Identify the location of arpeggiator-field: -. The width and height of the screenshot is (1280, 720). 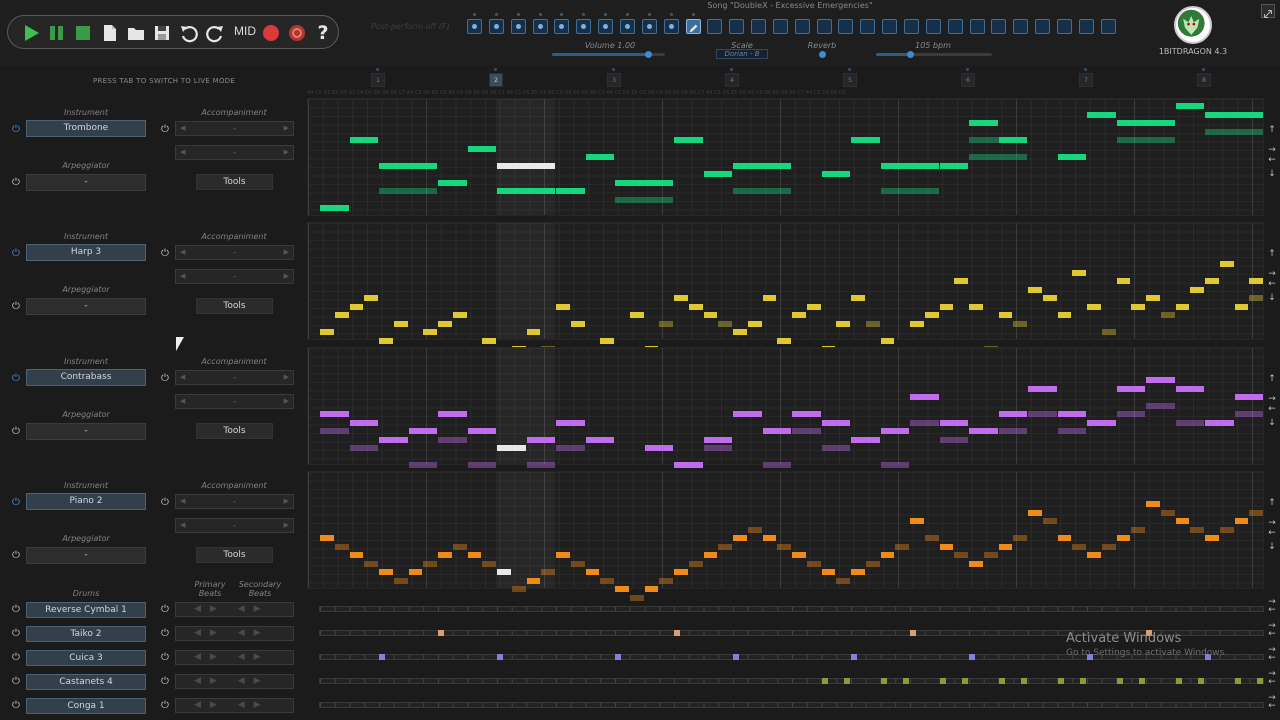
(86, 555).